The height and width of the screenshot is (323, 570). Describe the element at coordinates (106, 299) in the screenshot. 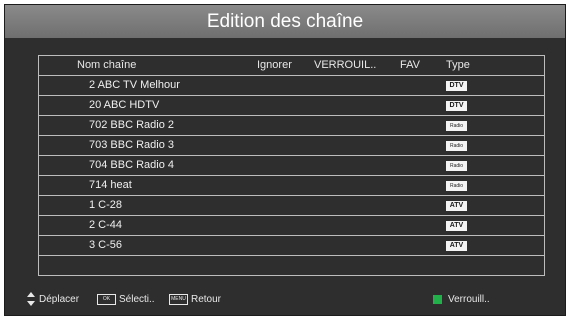

I see `ok-key-icon: OK` at that location.